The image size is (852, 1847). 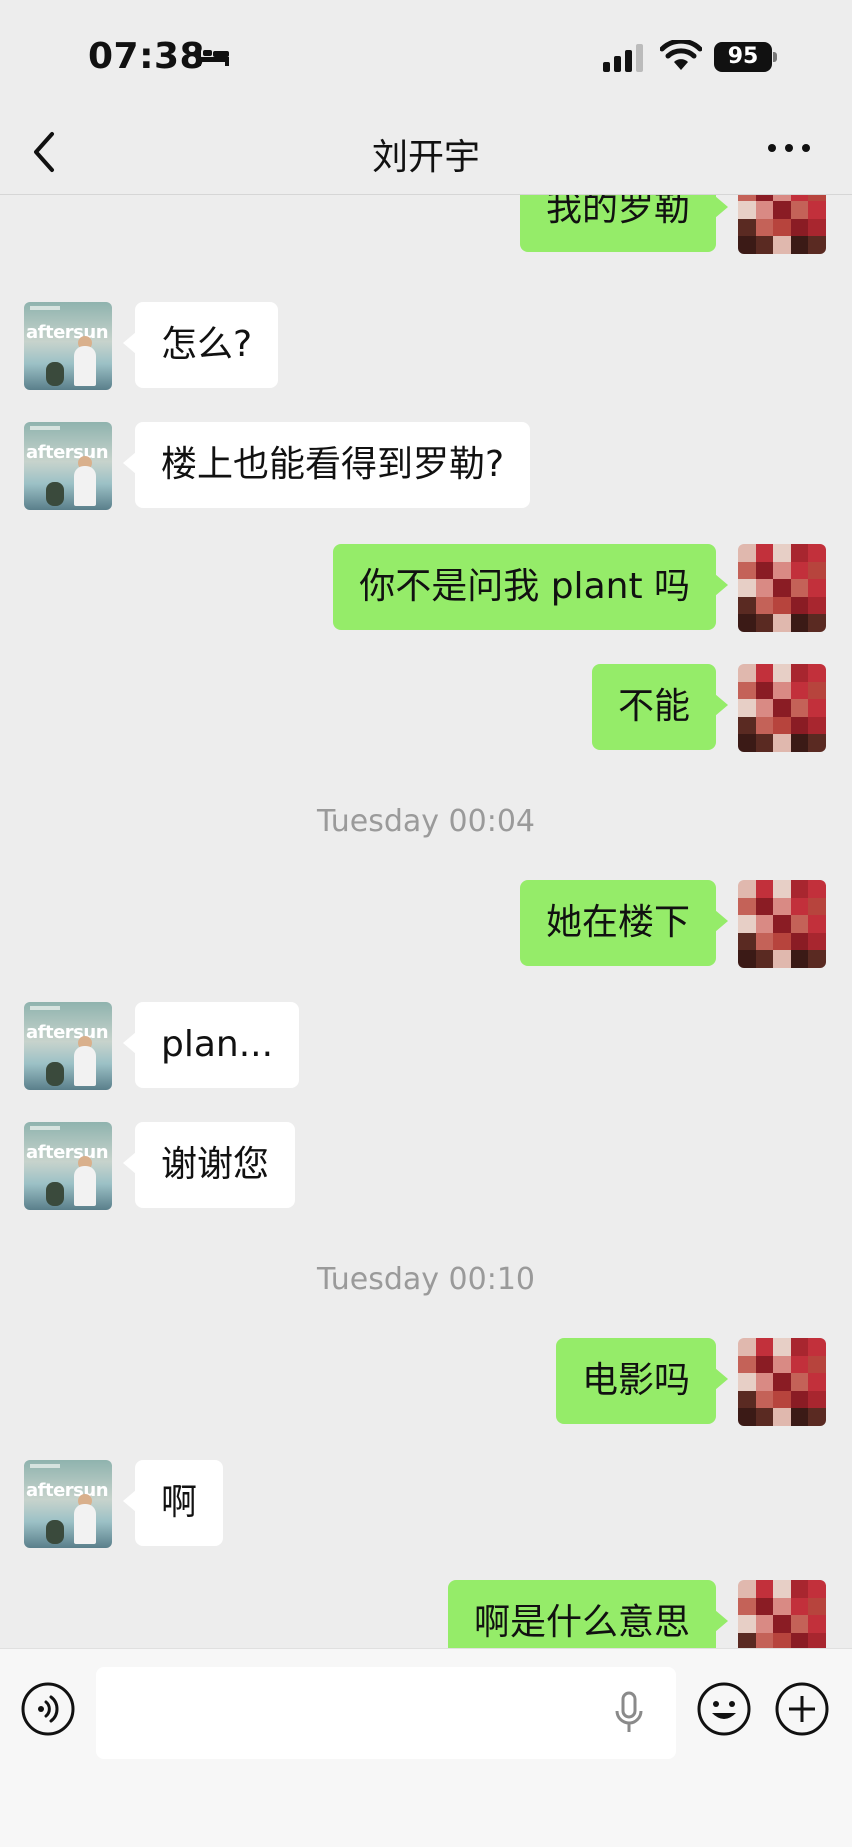 What do you see at coordinates (789, 148) in the screenshot?
I see `more-options-icon` at bounding box center [789, 148].